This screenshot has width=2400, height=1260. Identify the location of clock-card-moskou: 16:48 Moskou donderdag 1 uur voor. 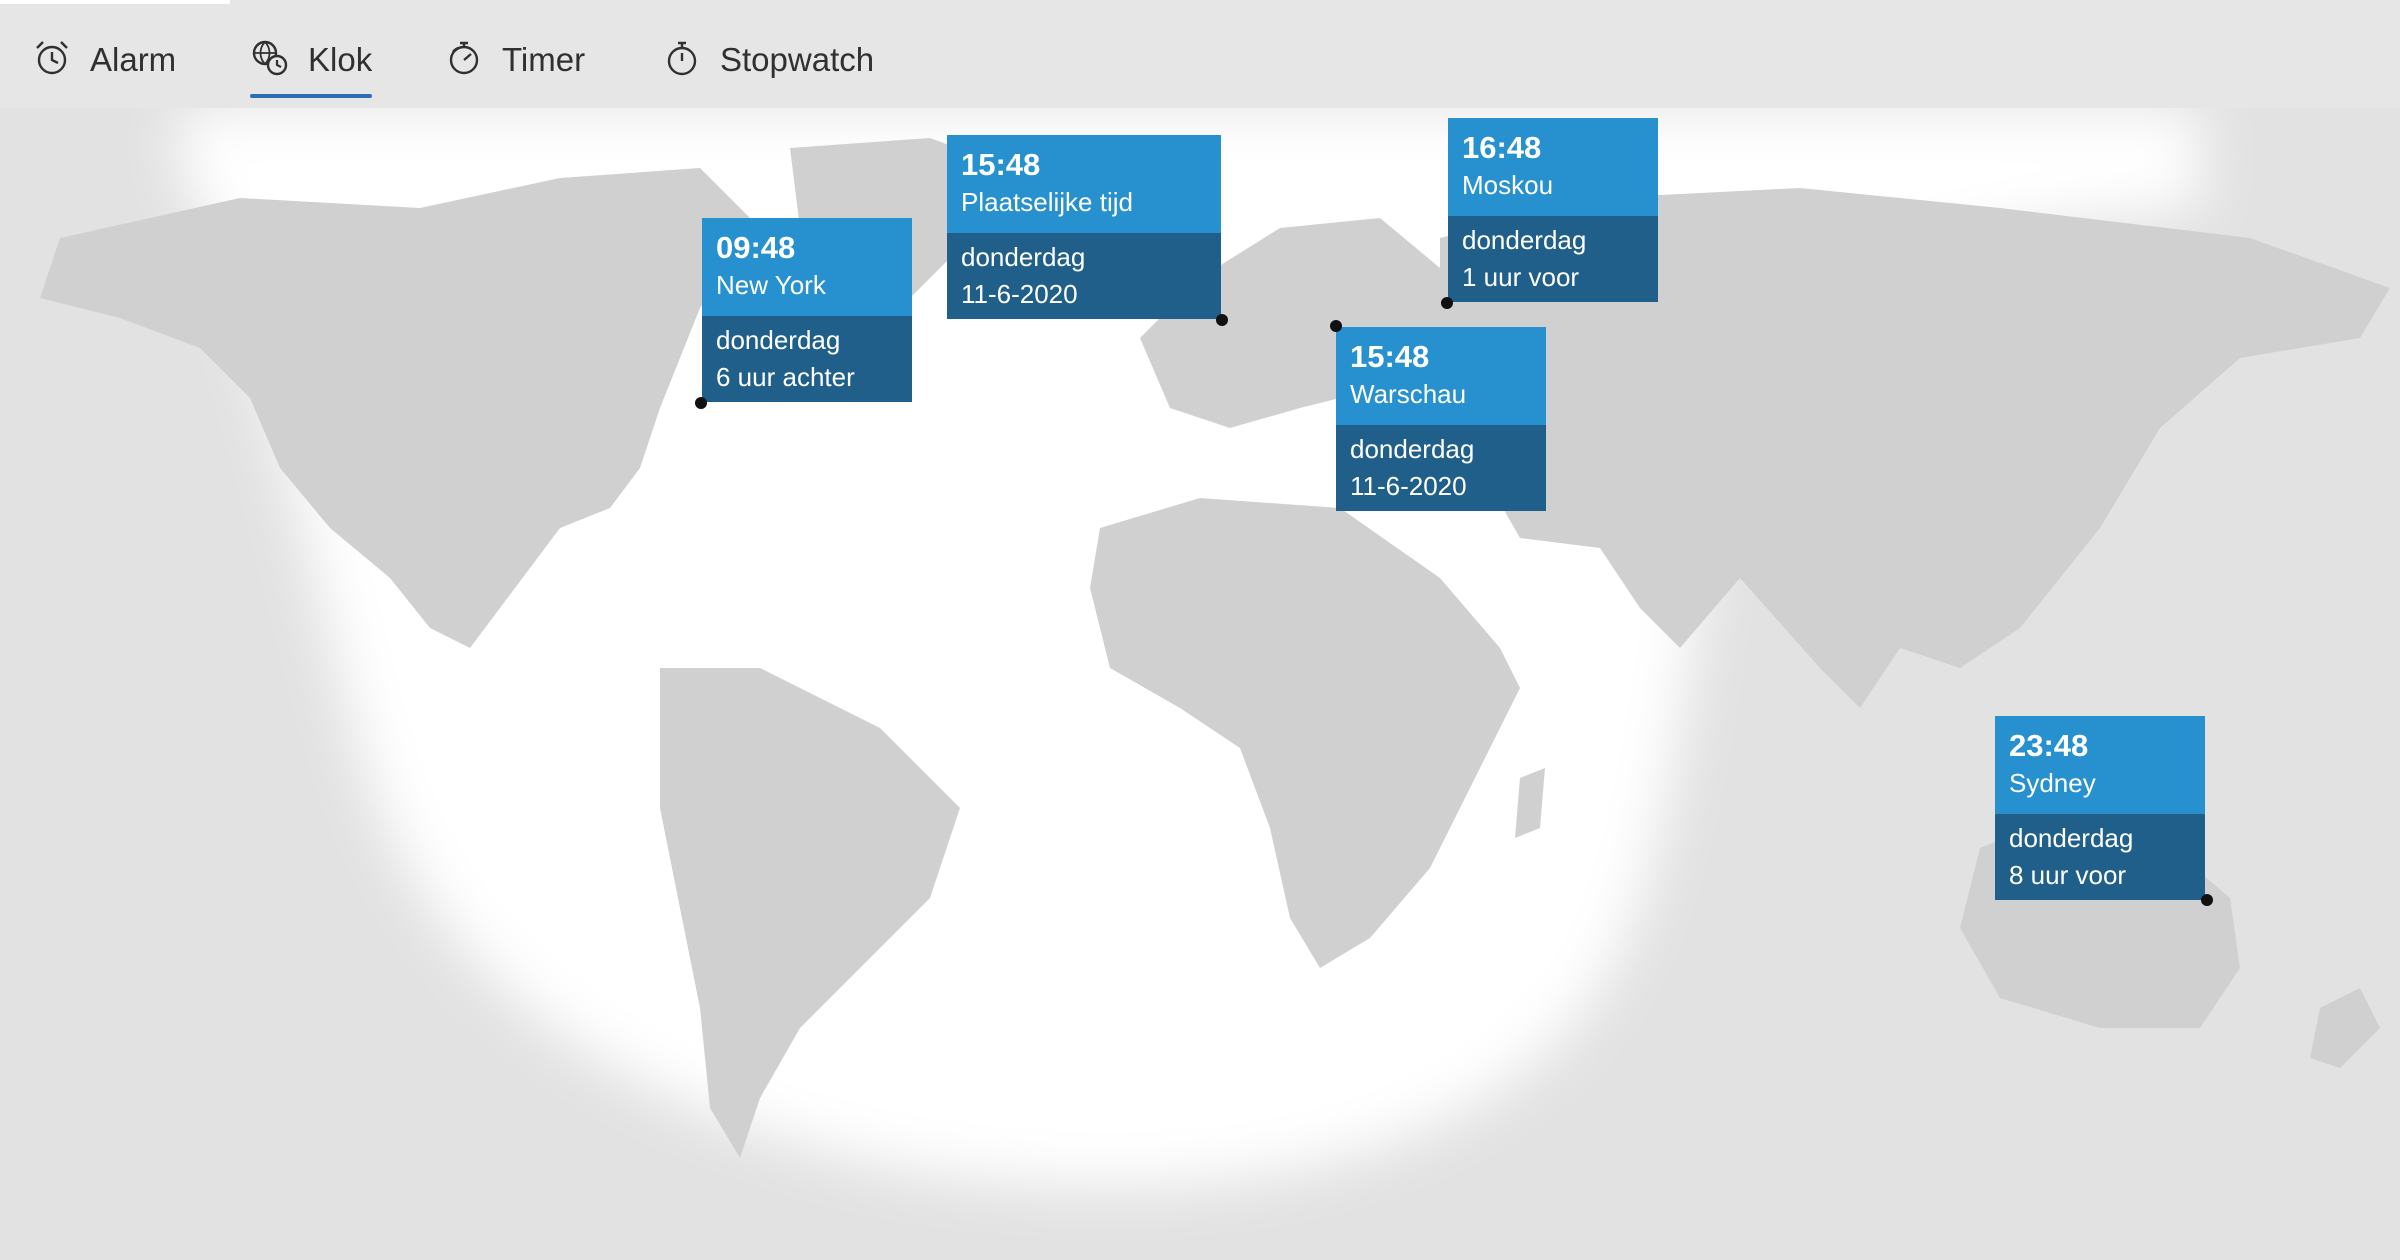
(1553, 210).